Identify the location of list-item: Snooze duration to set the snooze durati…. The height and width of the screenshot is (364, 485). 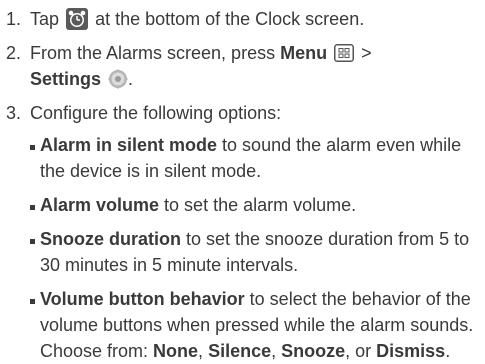
(255, 252).